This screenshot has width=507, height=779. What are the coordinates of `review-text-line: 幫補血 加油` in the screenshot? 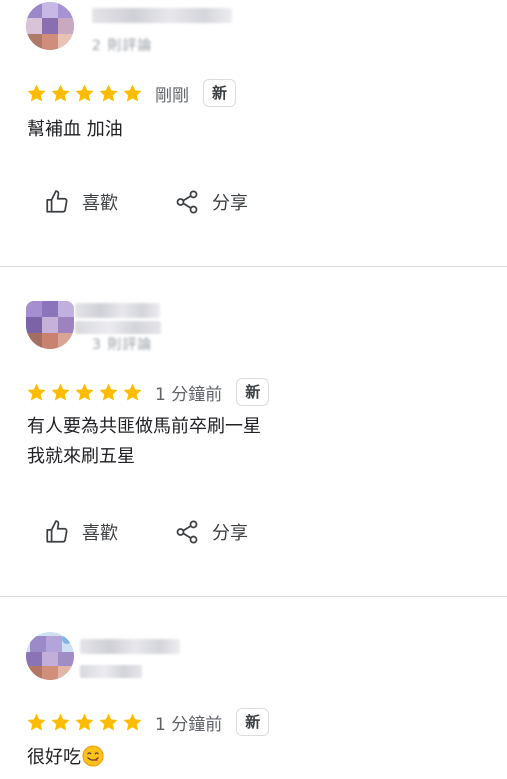 It's located at (75, 129).